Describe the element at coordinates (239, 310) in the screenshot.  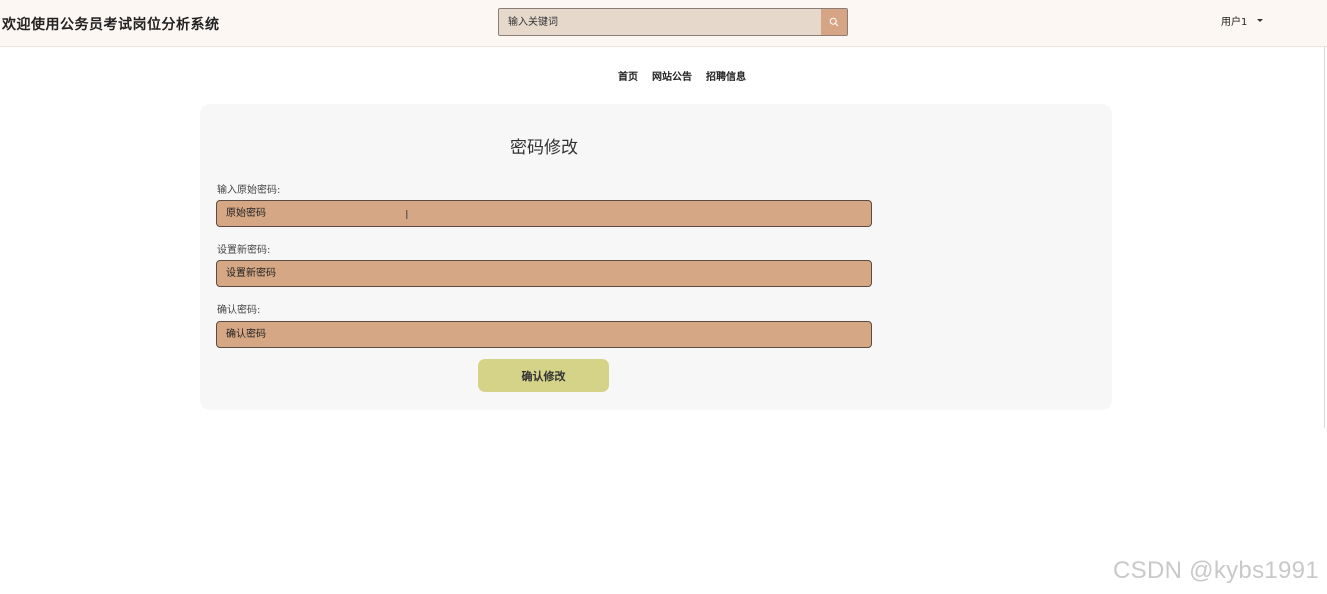
I see `confirm-password-label: 确认密码:` at that location.